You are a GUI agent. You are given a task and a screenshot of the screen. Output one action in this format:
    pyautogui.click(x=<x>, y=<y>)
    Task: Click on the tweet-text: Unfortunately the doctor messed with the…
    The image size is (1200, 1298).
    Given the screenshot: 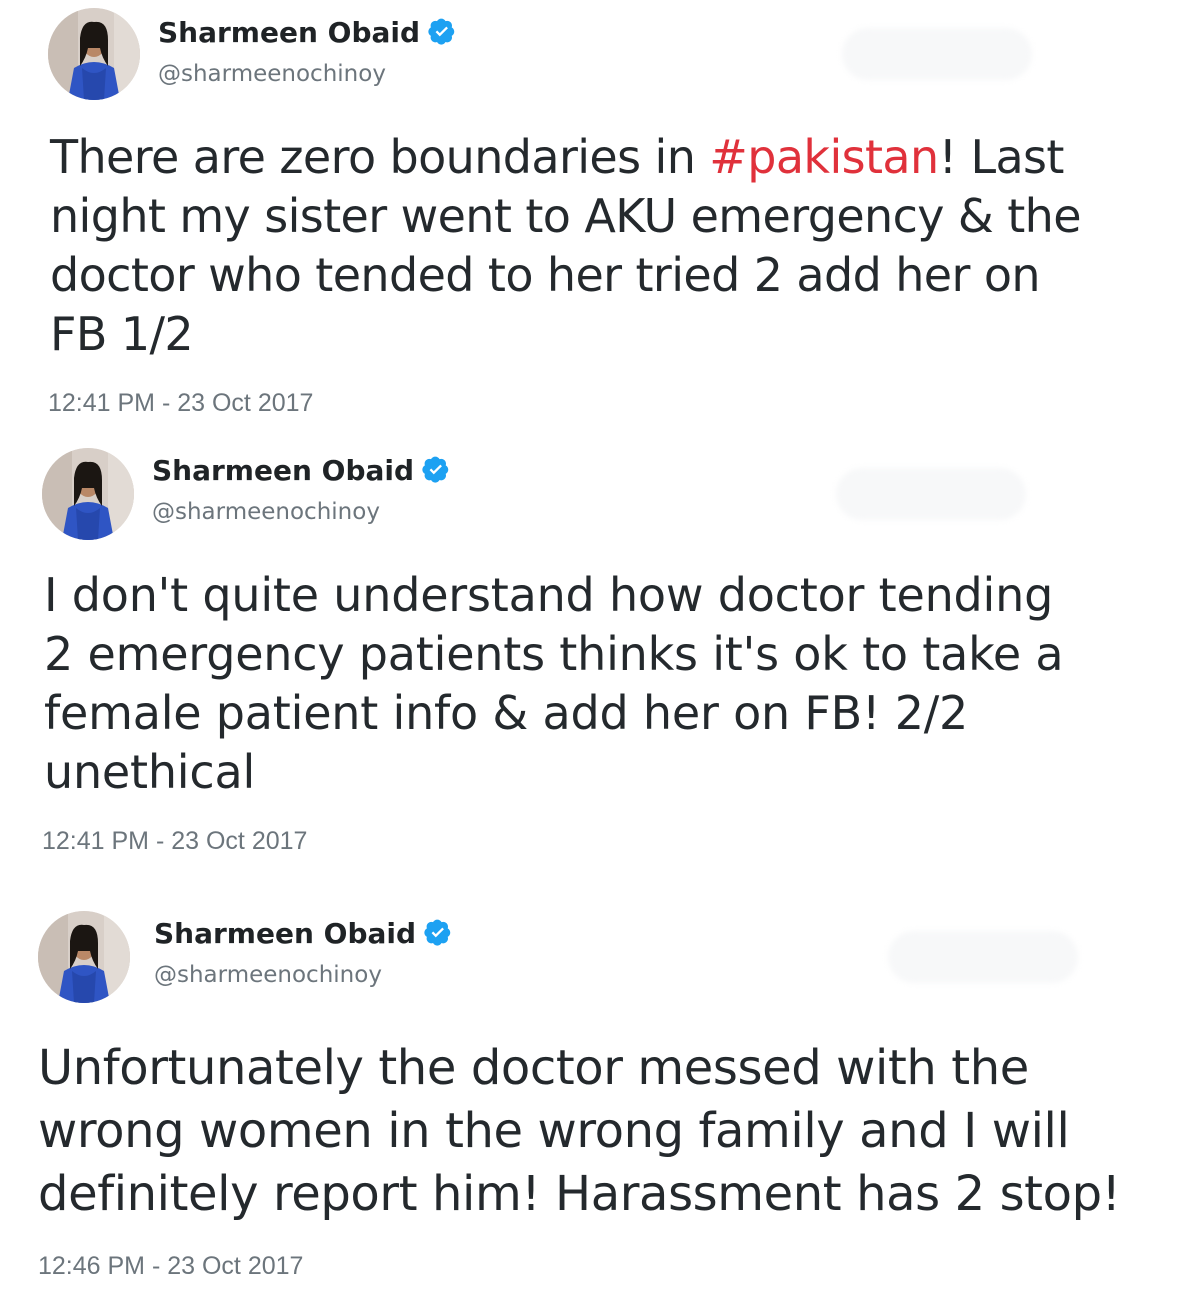 What is the action you would take?
    pyautogui.click(x=579, y=1131)
    